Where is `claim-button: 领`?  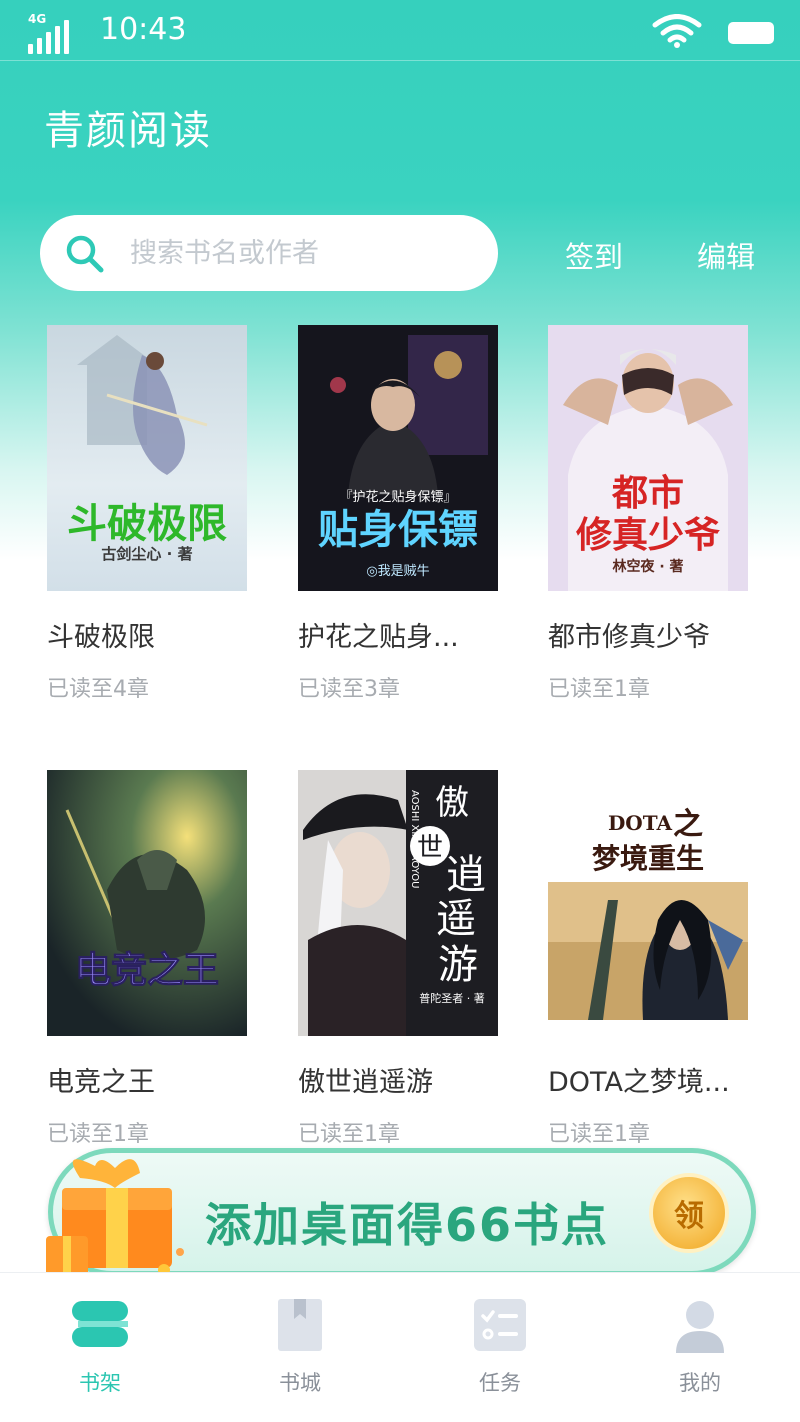 claim-button: 领 is located at coordinates (689, 1213).